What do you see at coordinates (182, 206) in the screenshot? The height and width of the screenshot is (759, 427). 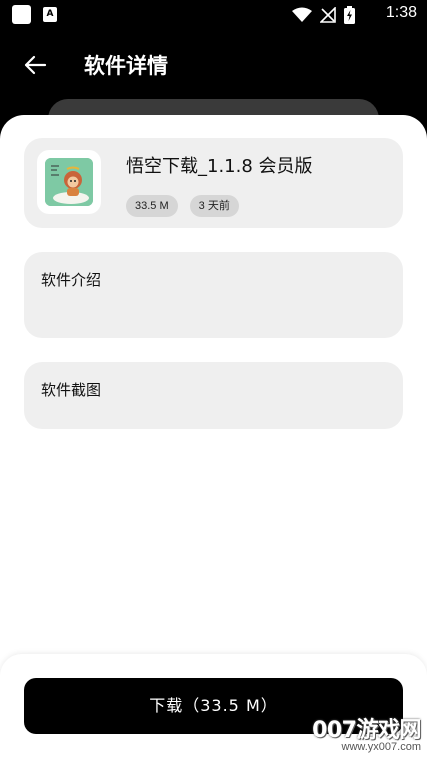 I see `app-meta-chips: 33.5 M 3 天前` at bounding box center [182, 206].